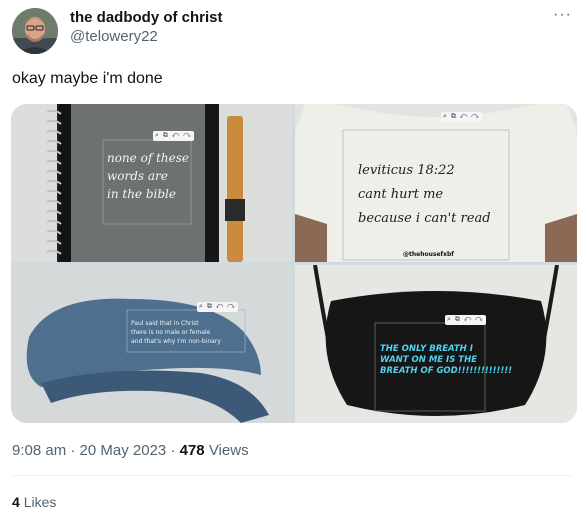 Image resolution: width=585 pixels, height=521 pixels. Describe the element at coordinates (228, 450) in the screenshot. I see `views-label: Views` at that location.